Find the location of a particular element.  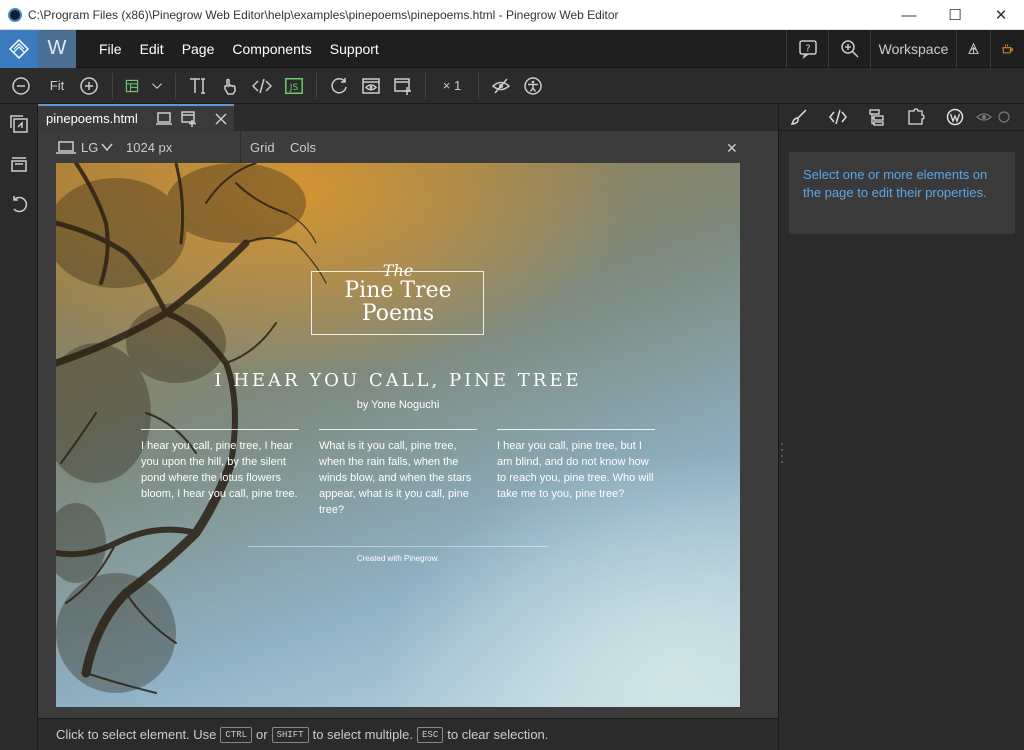

coffee-cup-icon is located at coordinates (1008, 49).